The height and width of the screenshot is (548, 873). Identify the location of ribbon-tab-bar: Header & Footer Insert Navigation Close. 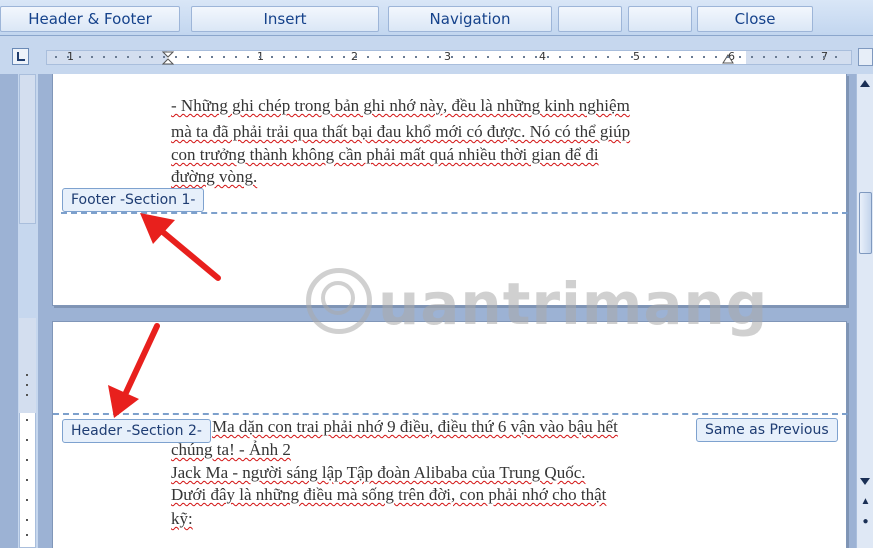
(436, 18).